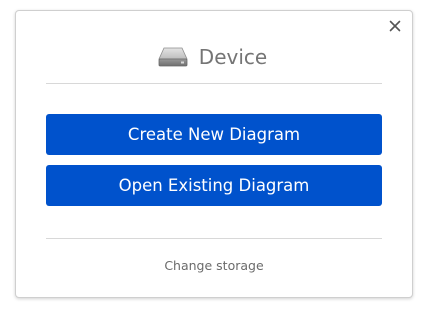 The image size is (424, 313). Describe the element at coordinates (214, 265) in the screenshot. I see `change-storage-link: Change storage` at that location.